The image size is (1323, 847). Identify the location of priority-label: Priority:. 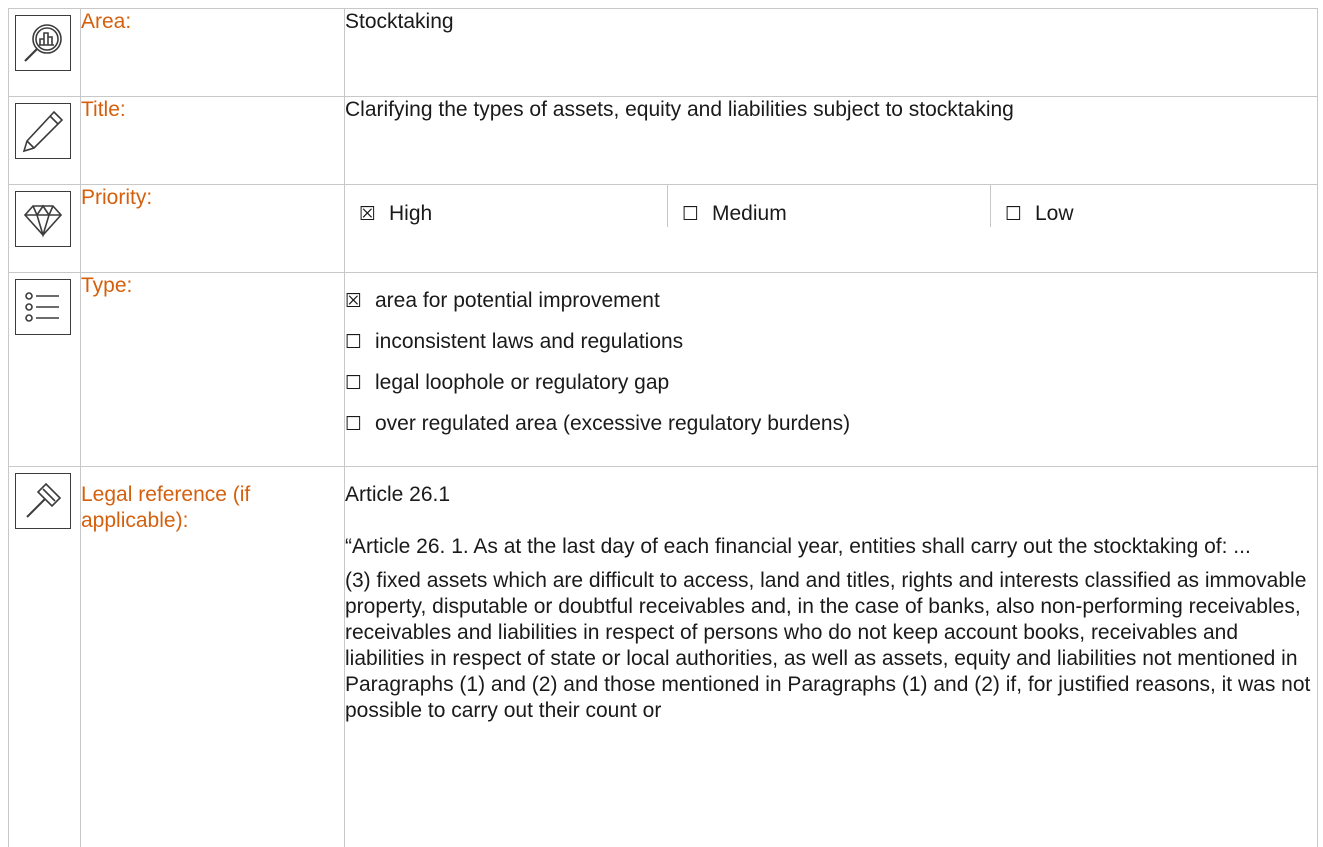
(212, 228).